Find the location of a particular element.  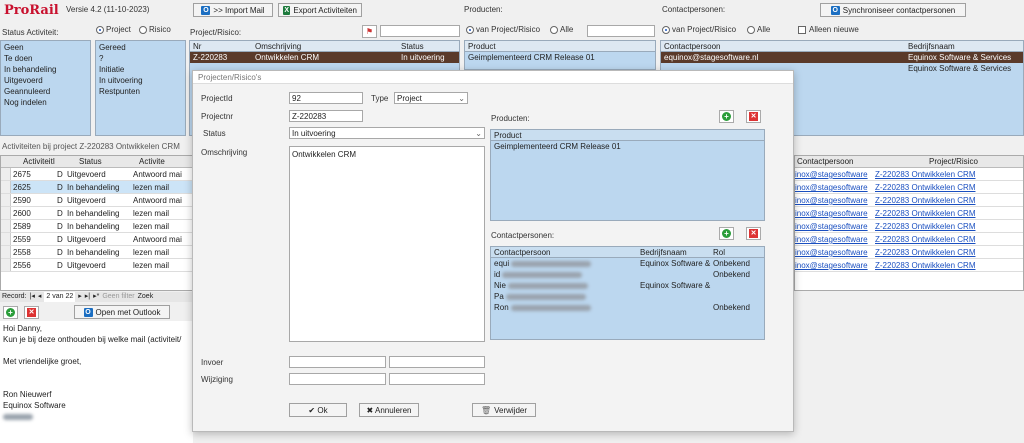

project-status-item: Initiatie is located at coordinates (140, 69).